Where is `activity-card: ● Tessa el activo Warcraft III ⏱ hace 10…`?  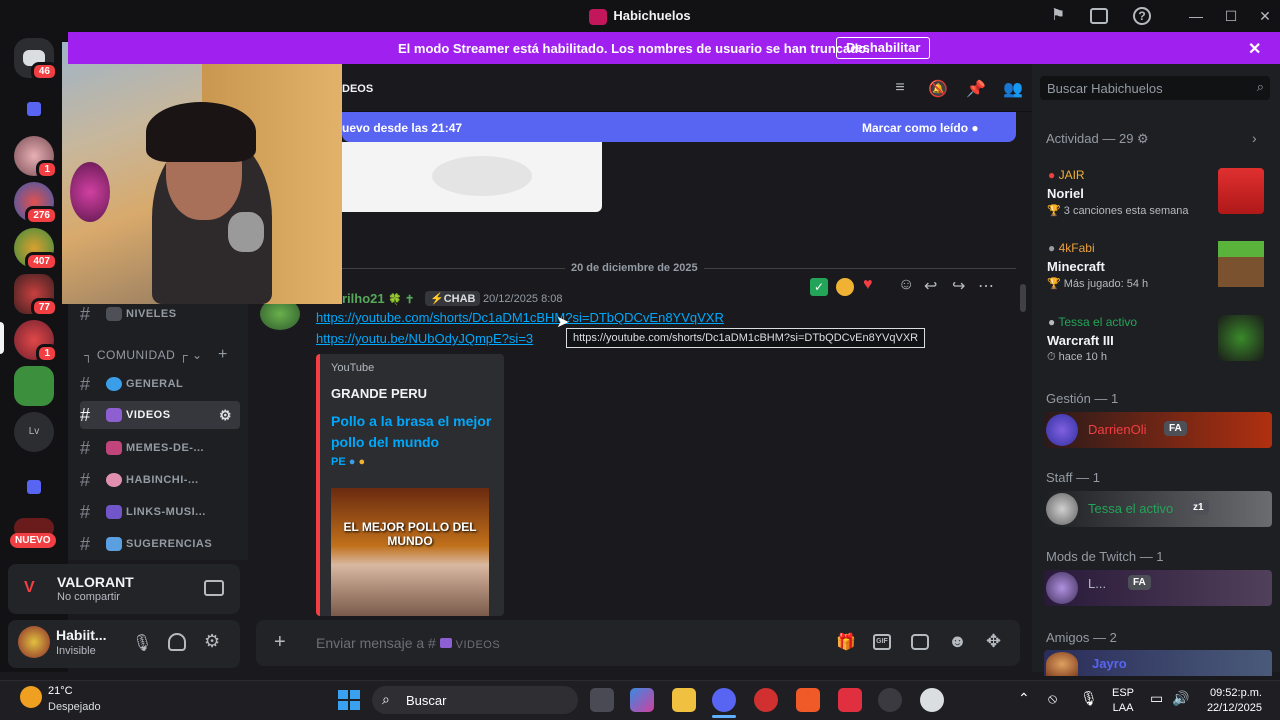 activity-card: ● Tessa el activo Warcraft III ⏱ hace 10… is located at coordinates (1156, 343).